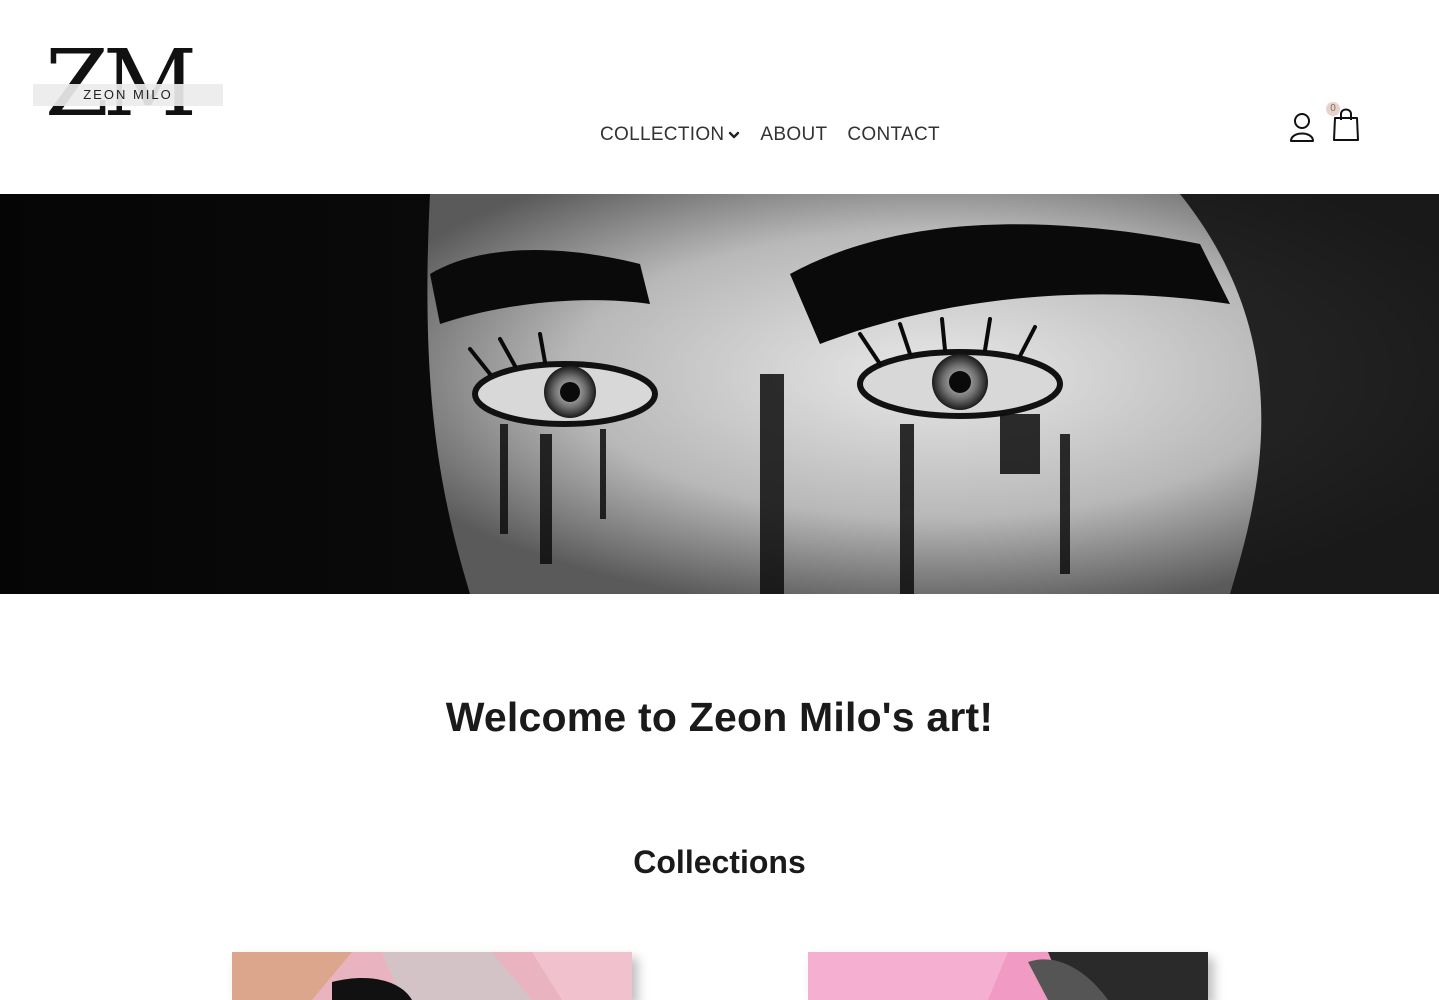 Image resolution: width=1439 pixels, height=1000 pixels. I want to click on nav-item-collection-label: COLLECTION, so click(662, 134).